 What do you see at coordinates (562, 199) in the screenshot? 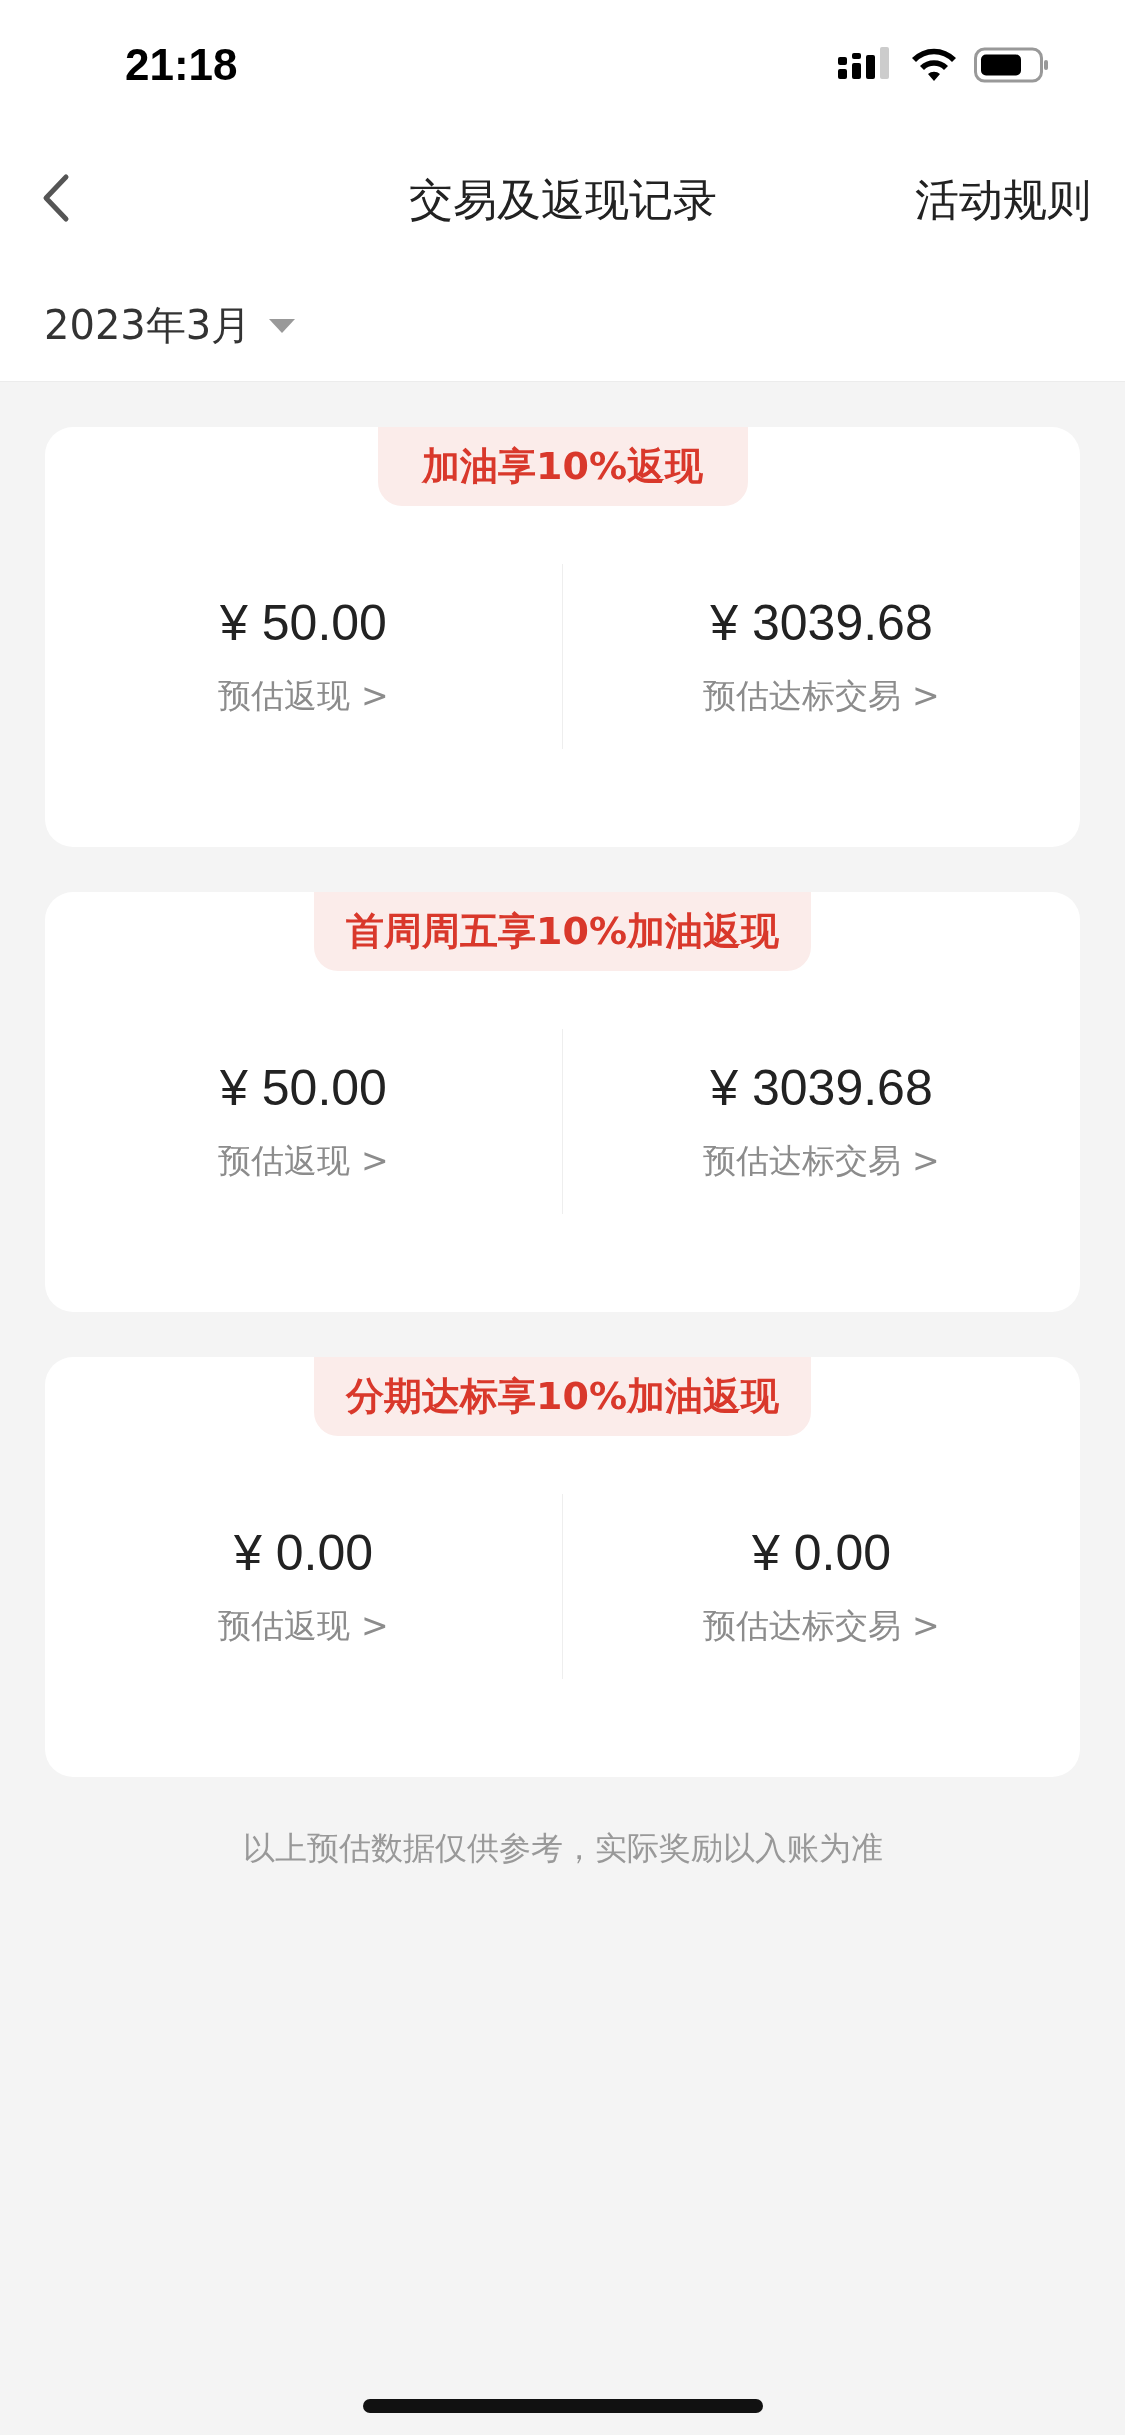
I see `page-title: 交易及返现记录` at bounding box center [562, 199].